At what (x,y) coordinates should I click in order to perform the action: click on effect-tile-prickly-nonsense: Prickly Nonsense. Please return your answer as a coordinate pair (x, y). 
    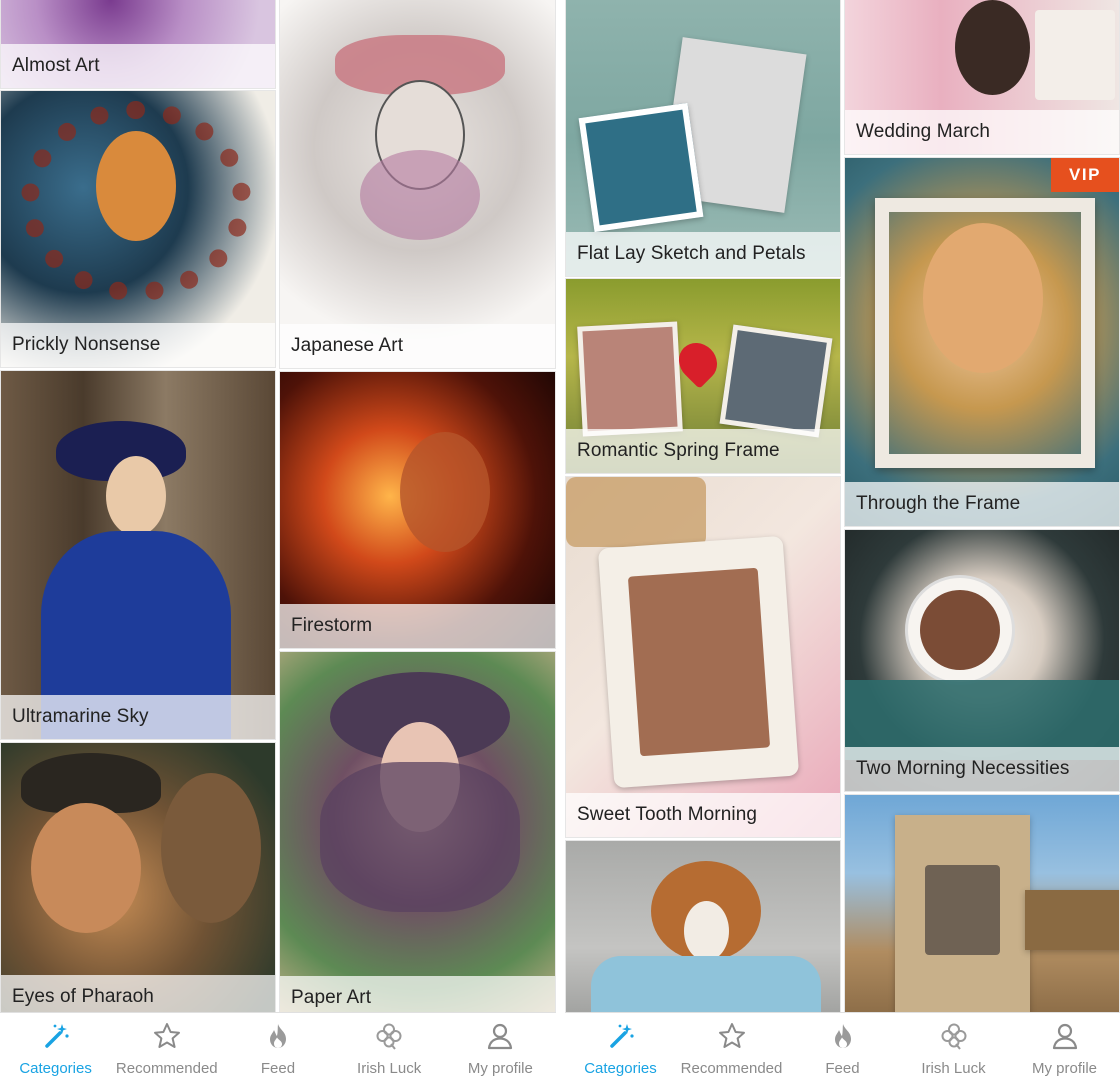
    Looking at the image, I should click on (138, 229).